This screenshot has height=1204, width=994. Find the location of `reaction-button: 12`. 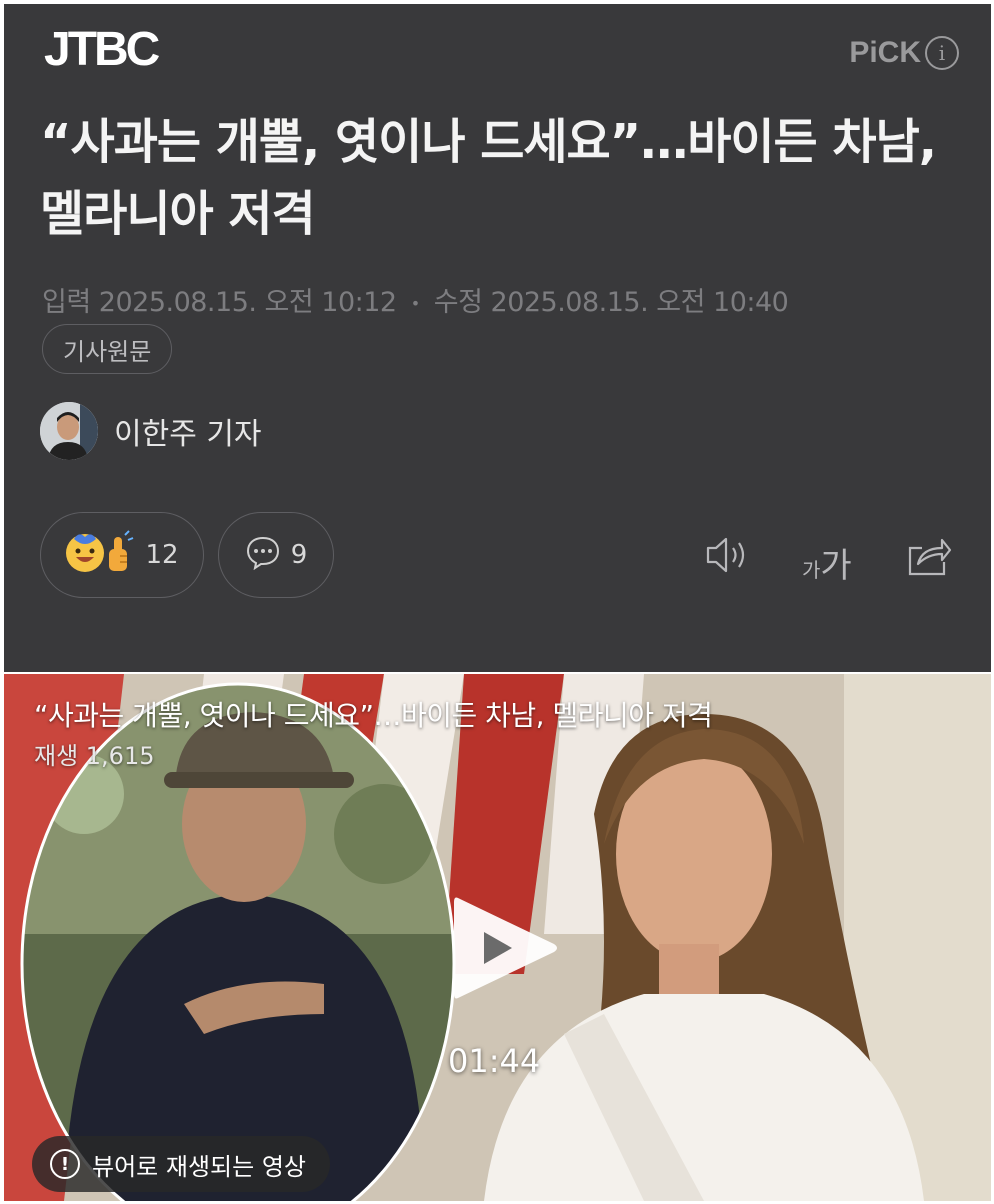

reaction-button: 12 is located at coordinates (122, 555).